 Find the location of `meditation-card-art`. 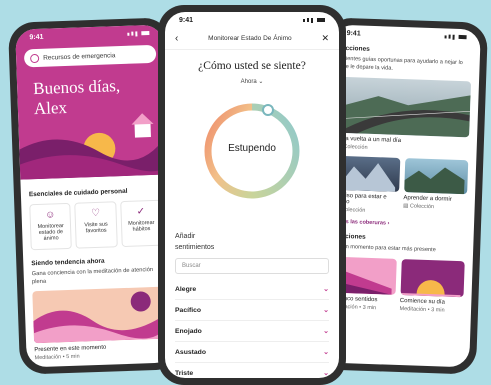

meditation-card-art is located at coordinates (99, 315).